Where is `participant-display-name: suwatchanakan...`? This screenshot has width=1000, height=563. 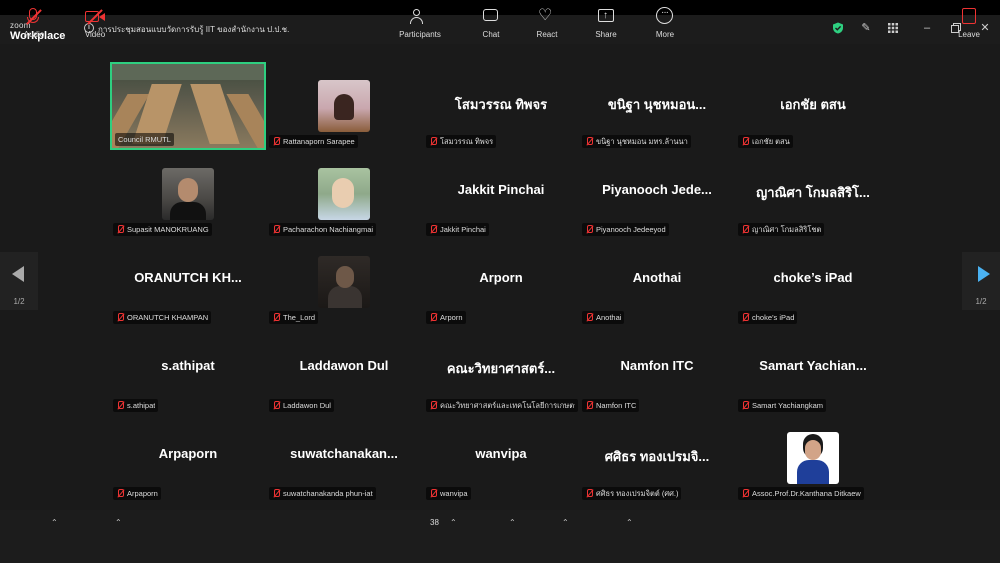
participant-display-name: suwatchanakan... is located at coordinates (344, 453).